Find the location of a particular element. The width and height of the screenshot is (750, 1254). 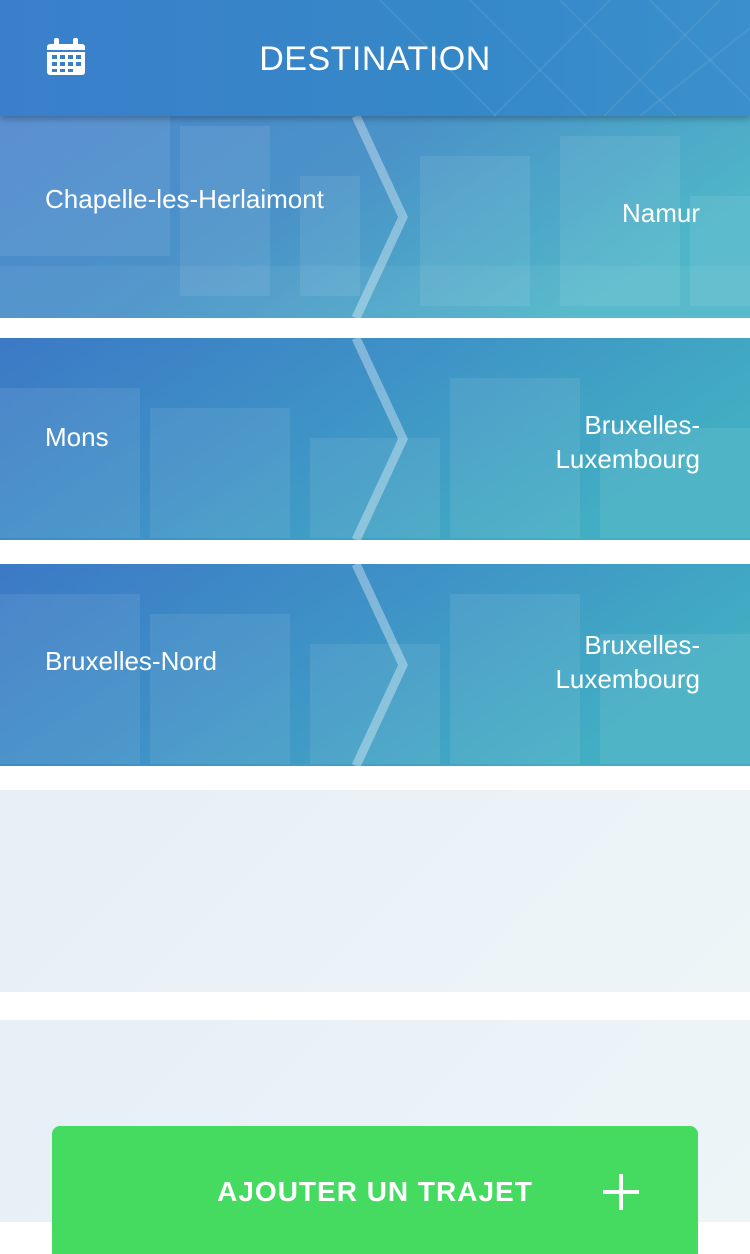

add-route-button: AJOUTER UN TRAJET is located at coordinates (375, 1190).